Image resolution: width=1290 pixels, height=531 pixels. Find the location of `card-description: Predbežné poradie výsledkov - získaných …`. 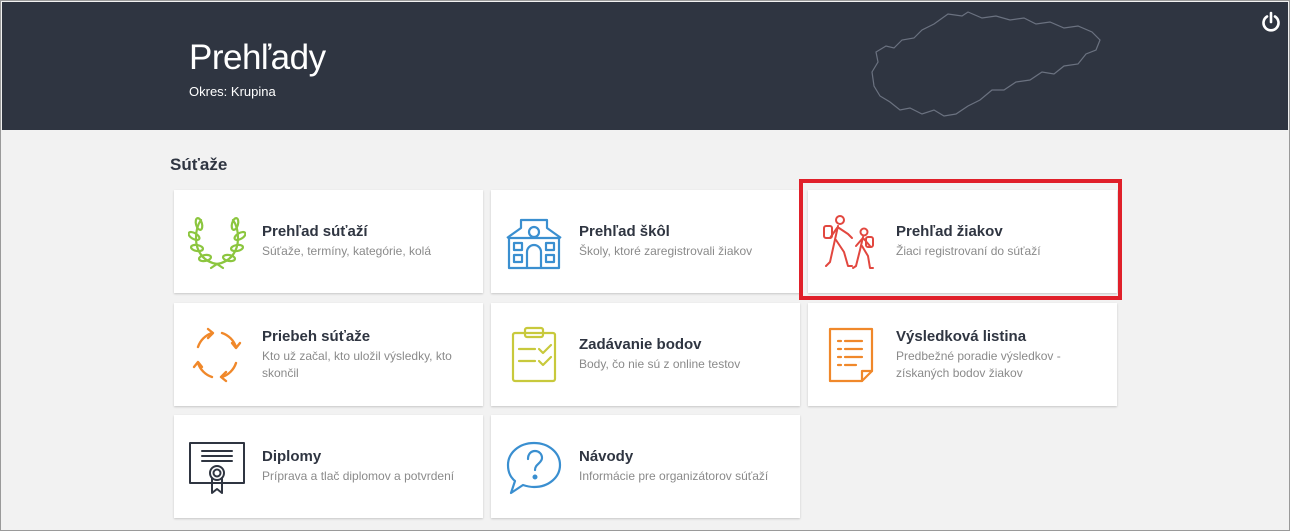

card-description: Predbežné poradie výsledkov - získaných … is located at coordinates (978, 364).